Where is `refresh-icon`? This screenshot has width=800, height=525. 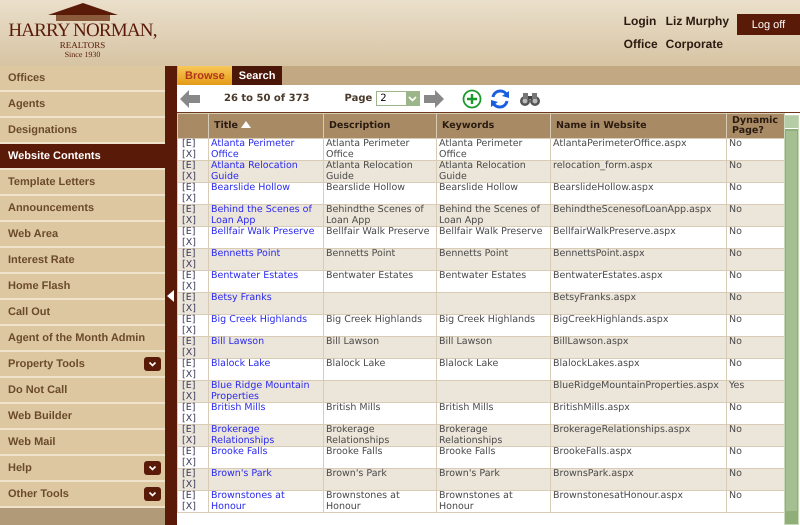 refresh-icon is located at coordinates (500, 99).